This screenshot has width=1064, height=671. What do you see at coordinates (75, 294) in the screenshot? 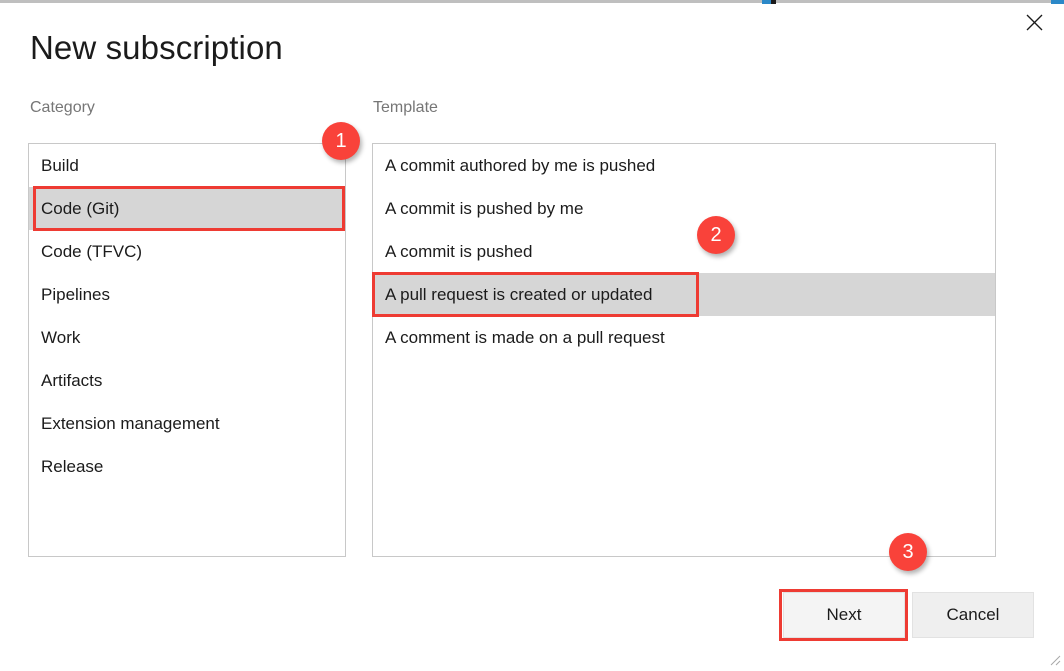
I see `category-list-item-label: Pipelines` at bounding box center [75, 294].